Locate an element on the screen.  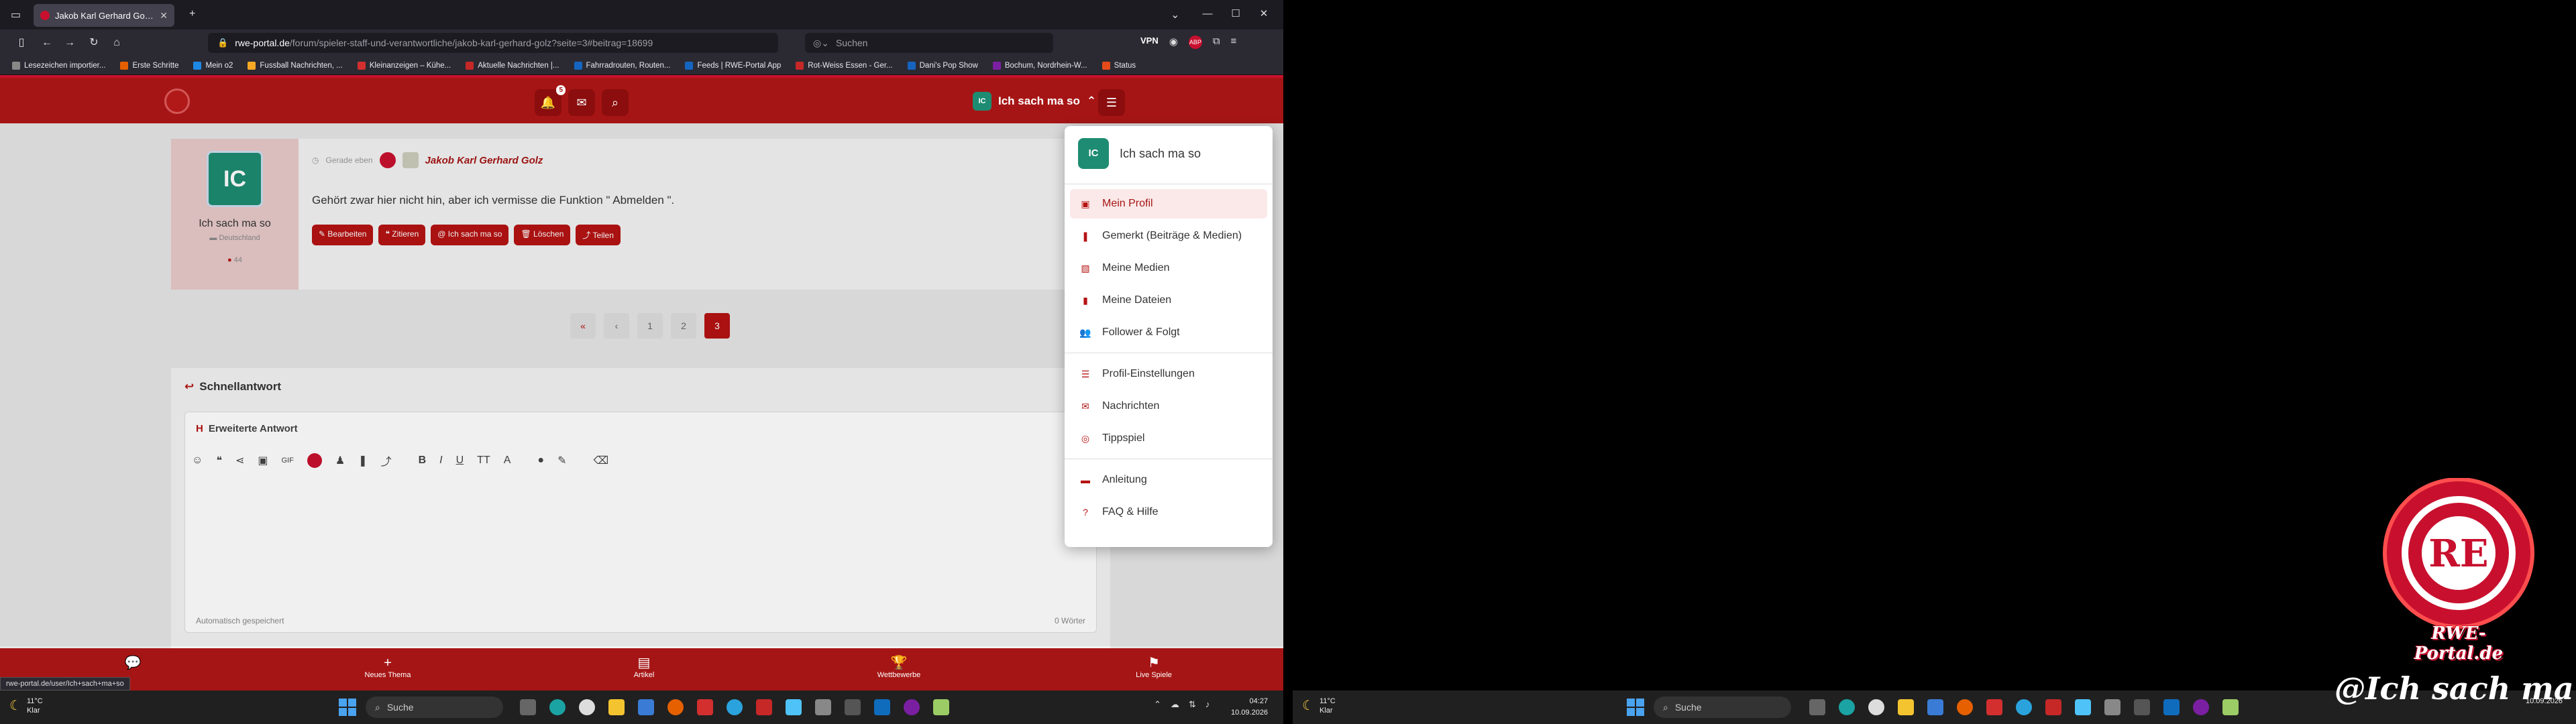
chevron-up-icon: ⌃ is located at coordinates (1157, 704).